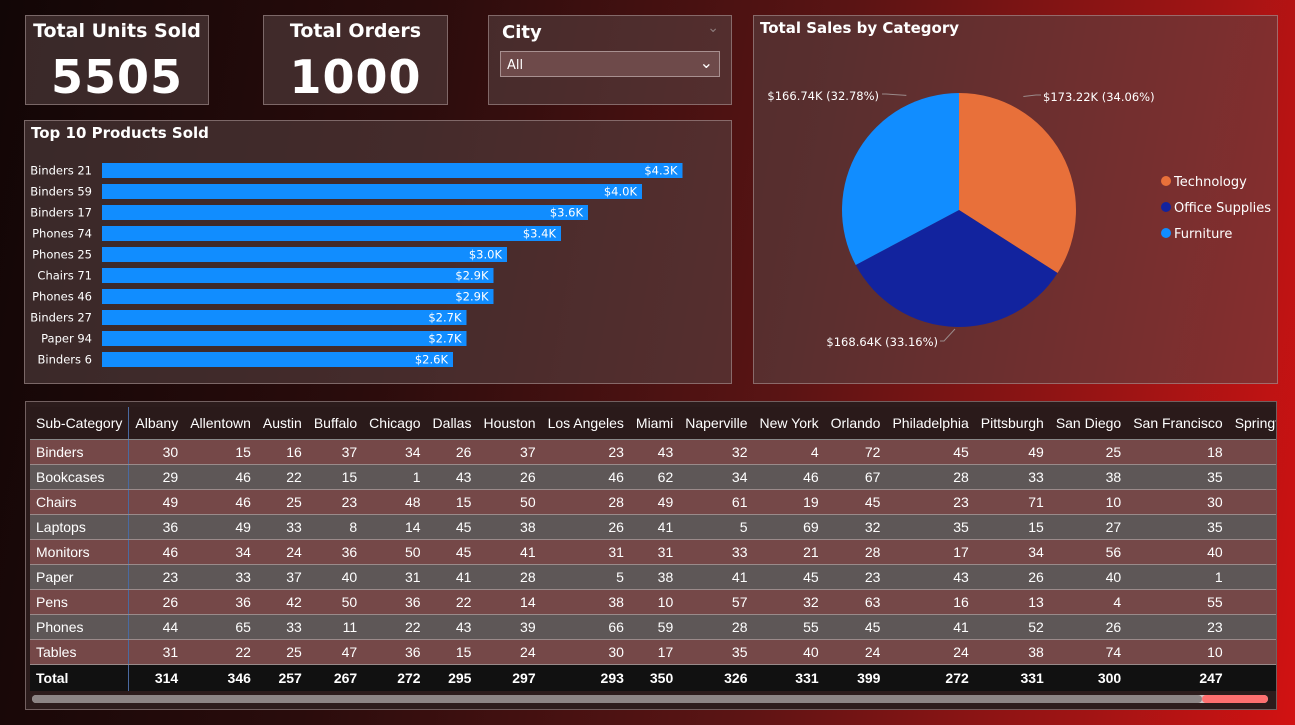 The height and width of the screenshot is (725, 1295). I want to click on table-cell: 35, so click(1178, 527).